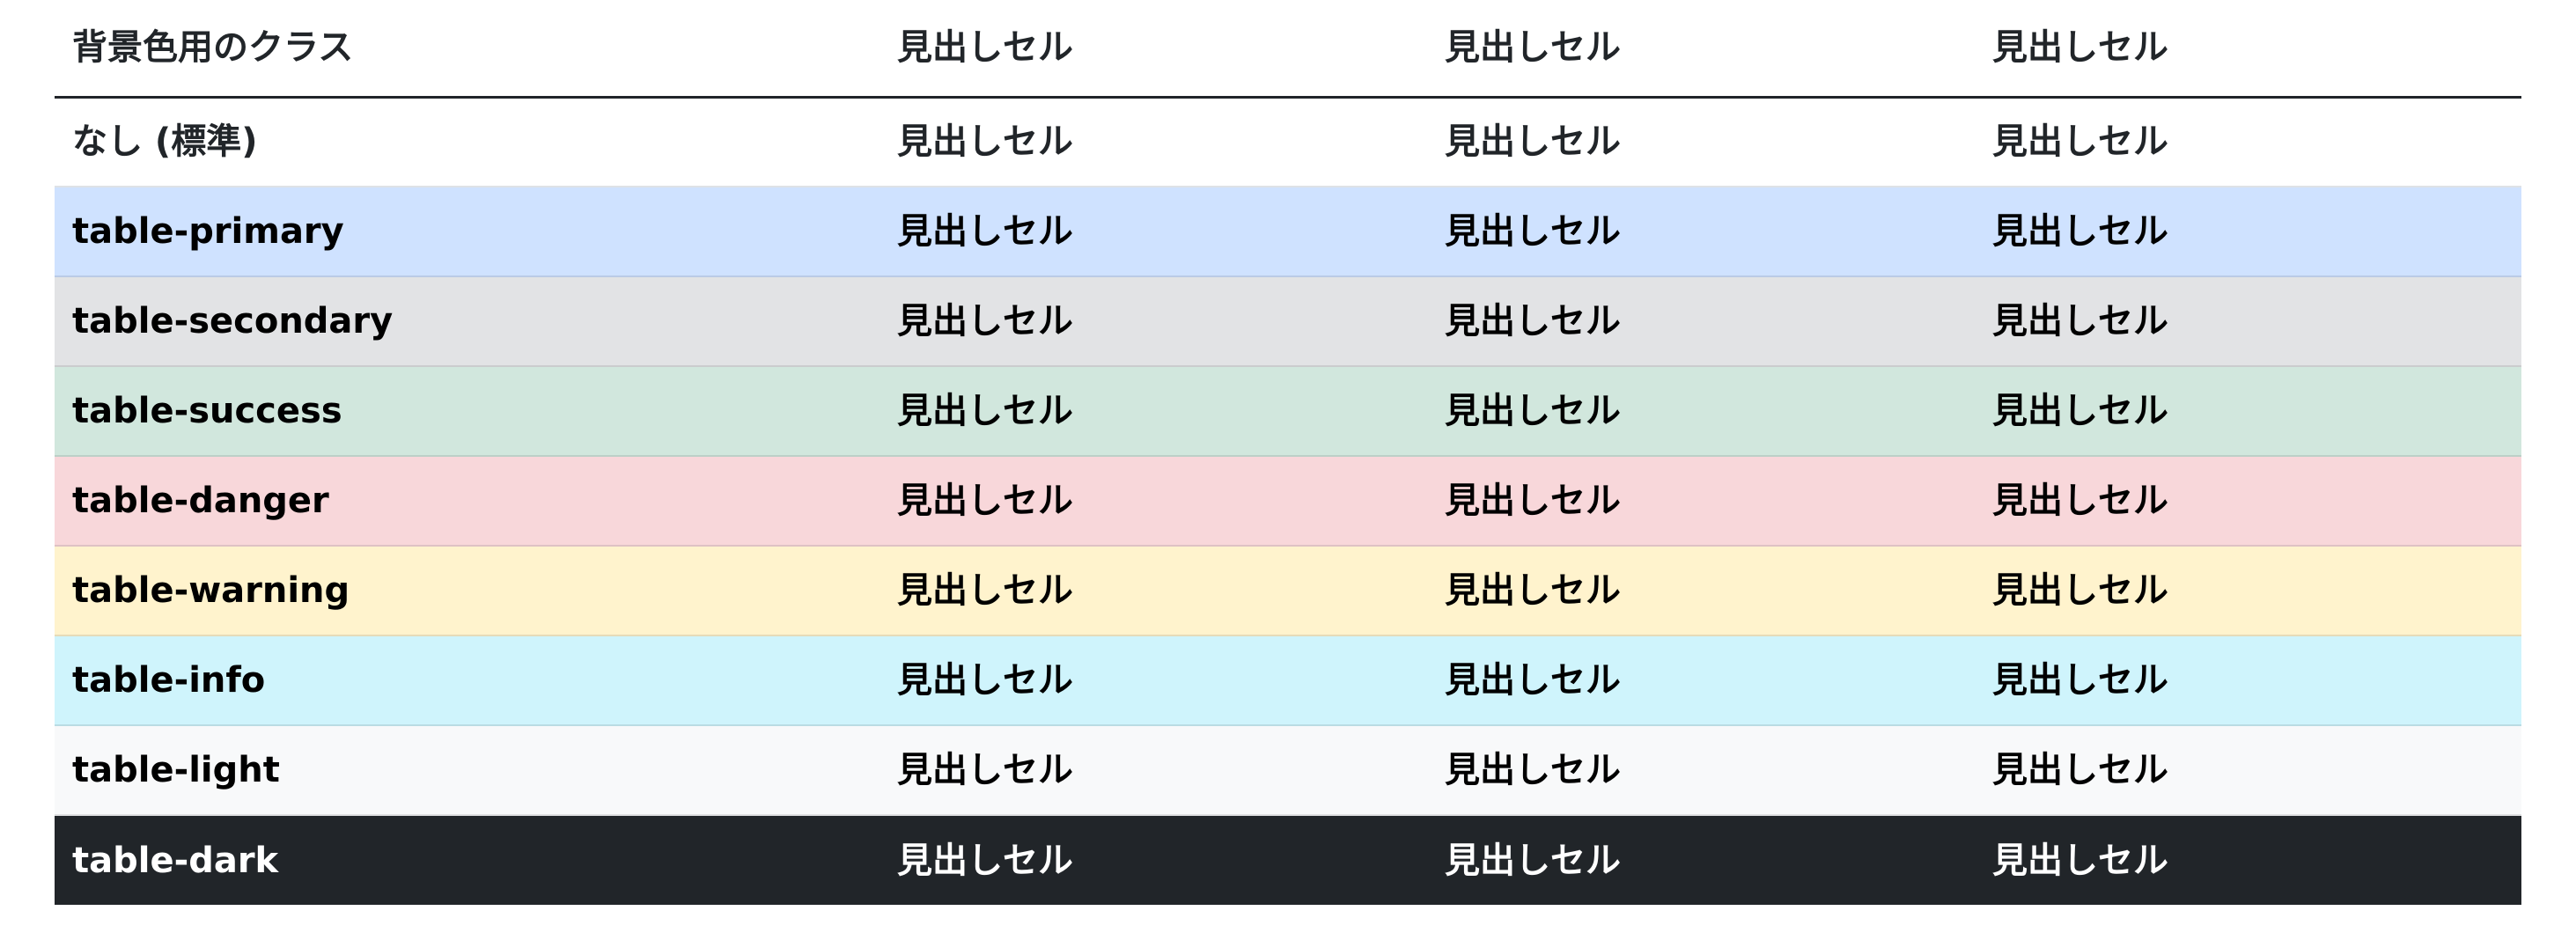 The height and width of the screenshot is (940, 2576). I want to click on table-row-secondary: table-secondary 見出しセル 見出しセル 見出しセル, so click(1288, 321).